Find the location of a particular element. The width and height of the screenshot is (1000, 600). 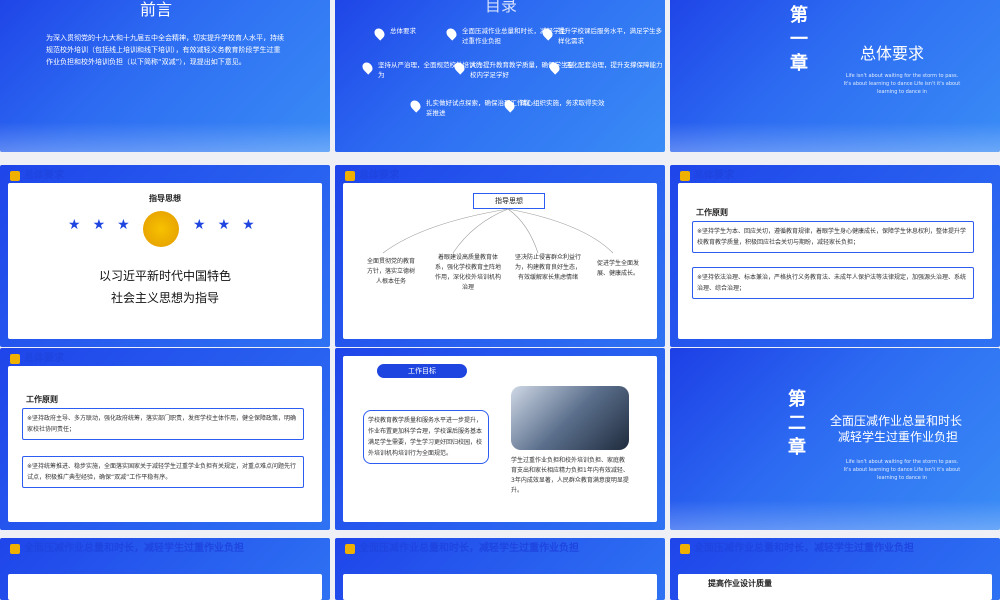

branch-text-4: 促进学生全面发展、健康成长。 is located at coordinates (617, 268).